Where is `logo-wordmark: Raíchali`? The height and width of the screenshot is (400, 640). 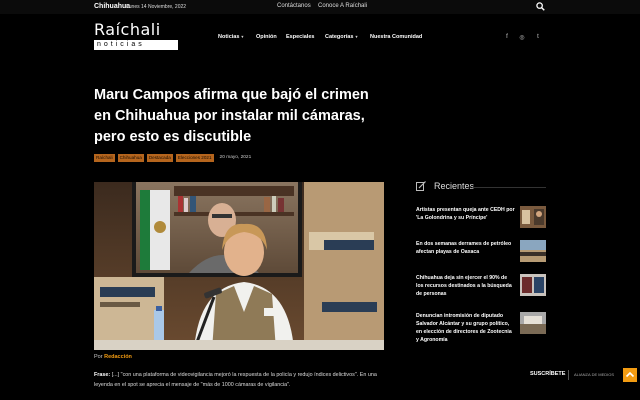
logo-wordmark: Raíchali is located at coordinates (127, 29).